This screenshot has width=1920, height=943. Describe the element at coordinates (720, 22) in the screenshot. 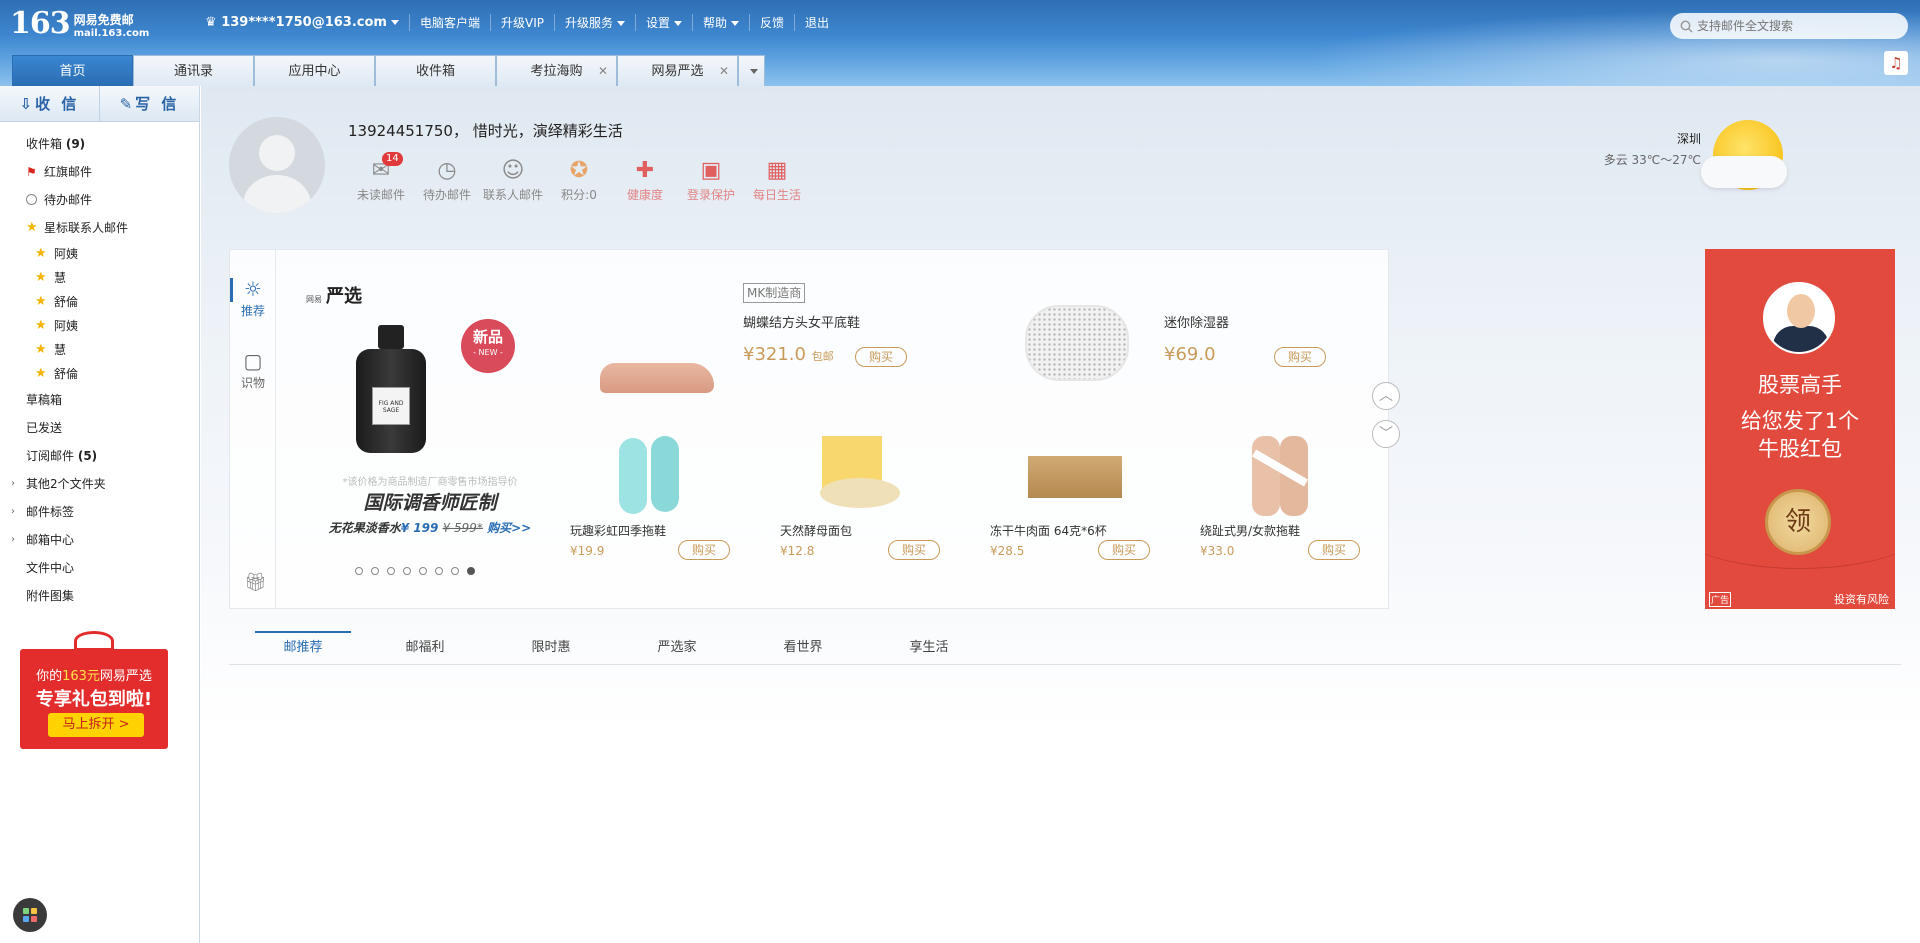

I see `help-menu: 帮助` at that location.